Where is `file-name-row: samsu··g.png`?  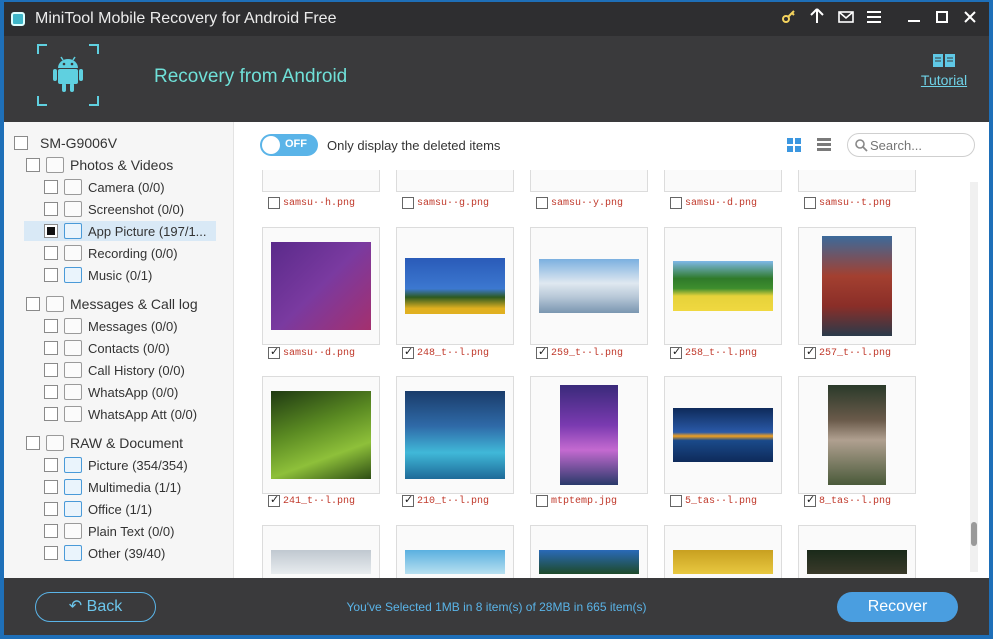 file-name-row: samsu··g.png is located at coordinates (445, 203).